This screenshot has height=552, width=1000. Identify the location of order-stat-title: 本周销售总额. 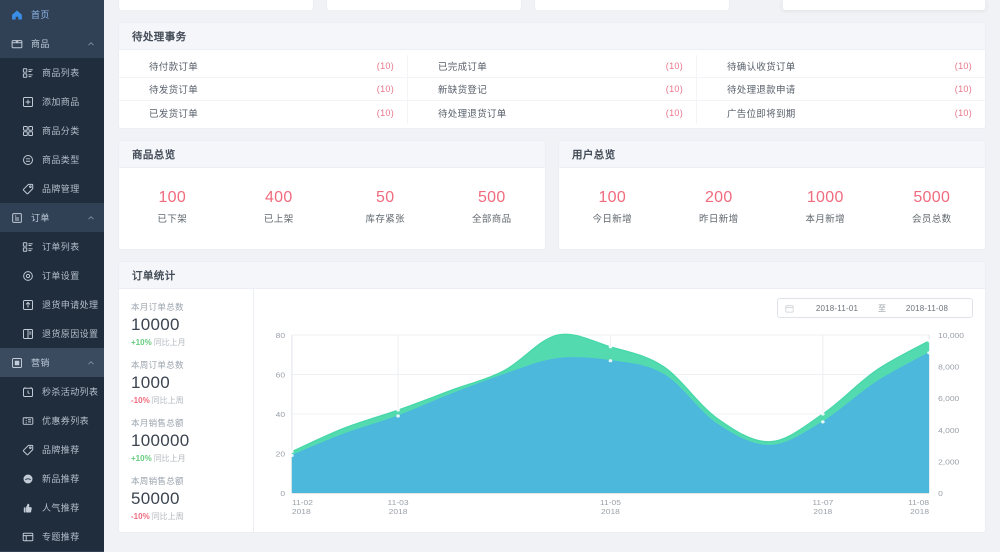
(157, 481).